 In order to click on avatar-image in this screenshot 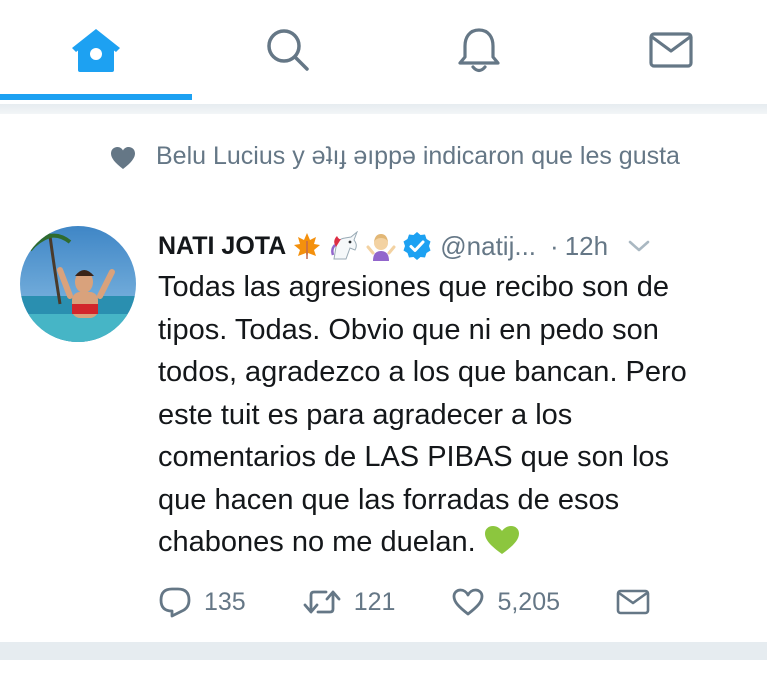, I will do `click(78, 284)`.